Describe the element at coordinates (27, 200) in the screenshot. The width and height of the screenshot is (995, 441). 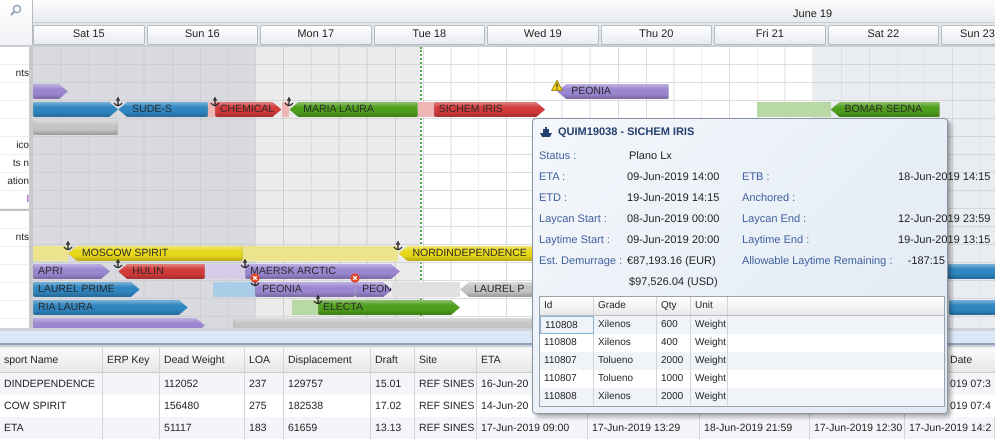
I see `resource-label: l` at that location.